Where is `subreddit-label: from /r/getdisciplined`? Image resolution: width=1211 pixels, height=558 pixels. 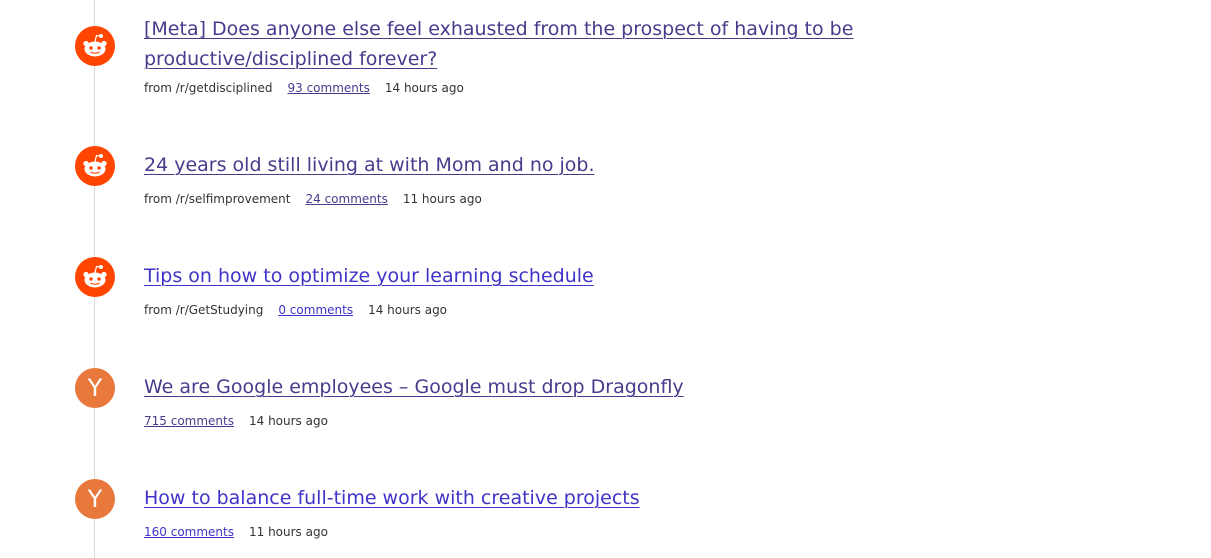
subreddit-label: from /r/getdisciplined is located at coordinates (208, 88).